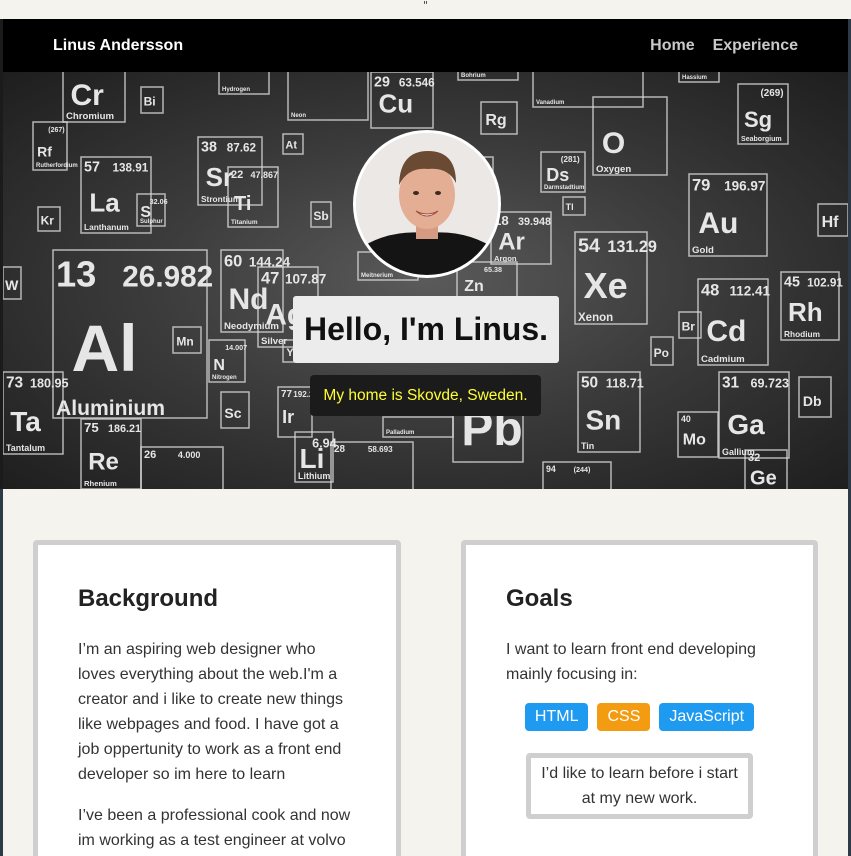 The image size is (851, 856). Describe the element at coordinates (242, 147) in the screenshot. I see `element-mass: 87.62` at that location.